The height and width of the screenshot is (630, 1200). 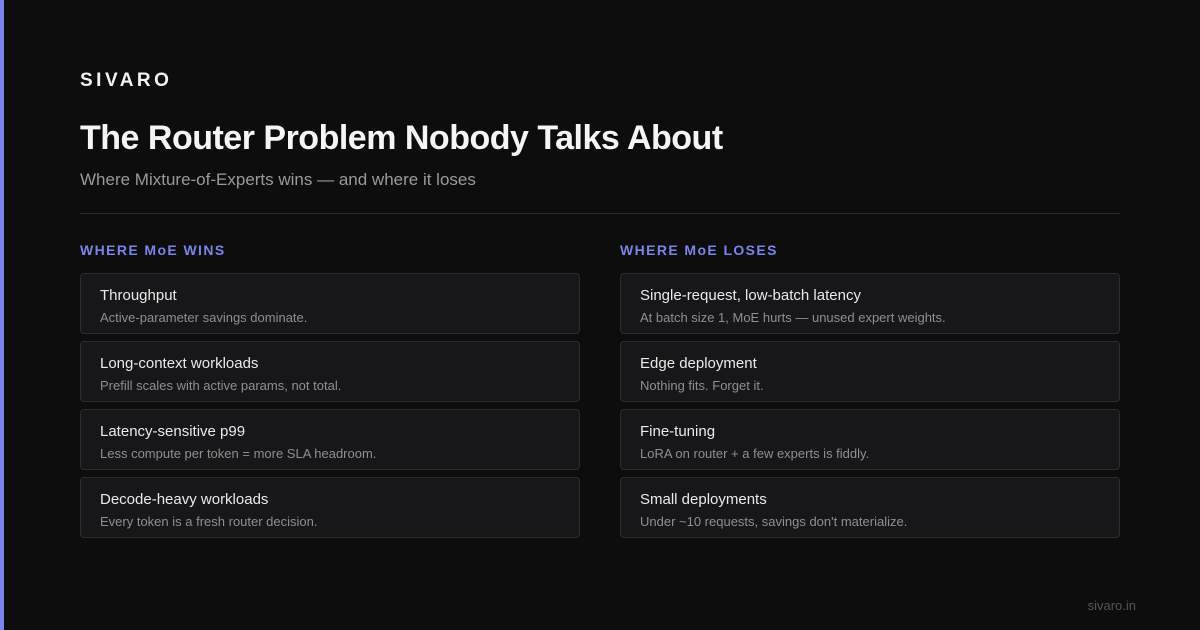 I want to click on card-title: Throughput, so click(x=138, y=295).